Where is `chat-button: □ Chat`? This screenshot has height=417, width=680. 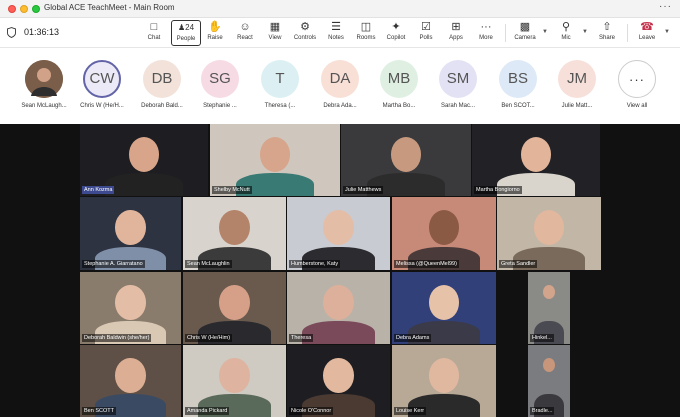
chat-button: □ Chat is located at coordinates (154, 33).